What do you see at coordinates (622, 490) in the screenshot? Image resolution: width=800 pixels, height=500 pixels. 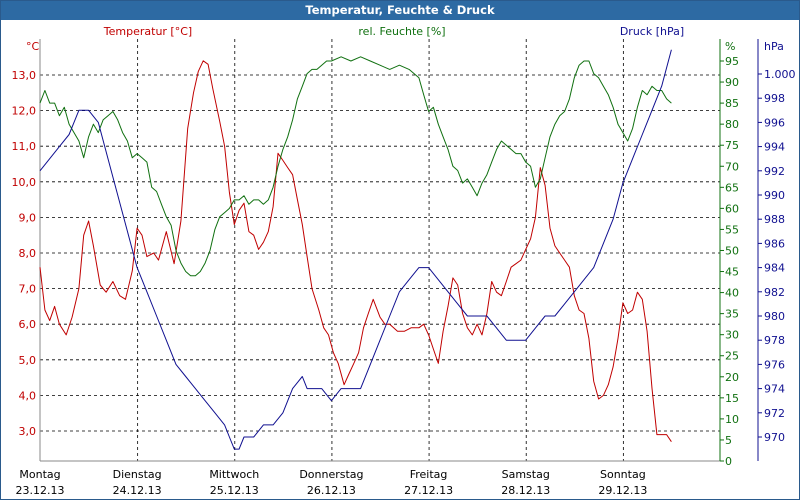 I see `x-date-label: 29.12.13` at bounding box center [622, 490].